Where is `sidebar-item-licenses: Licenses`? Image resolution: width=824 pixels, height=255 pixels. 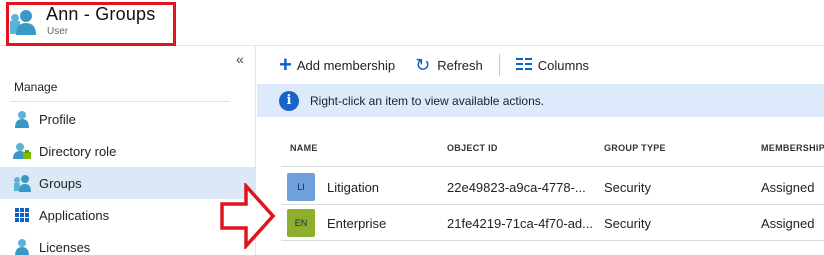 sidebar-item-licenses: Licenses is located at coordinates (128, 243).